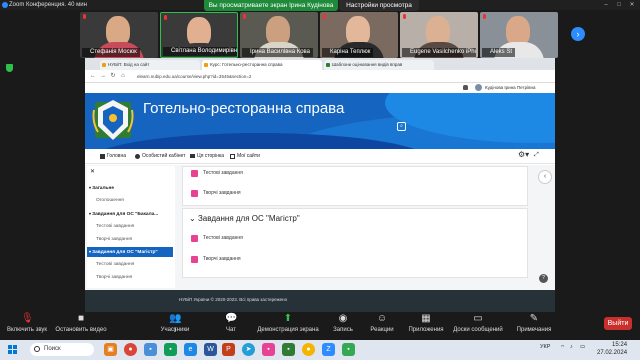 The image size is (640, 360). I want to click on stop-video-button: ■ Остановить видео, so click(81, 323).